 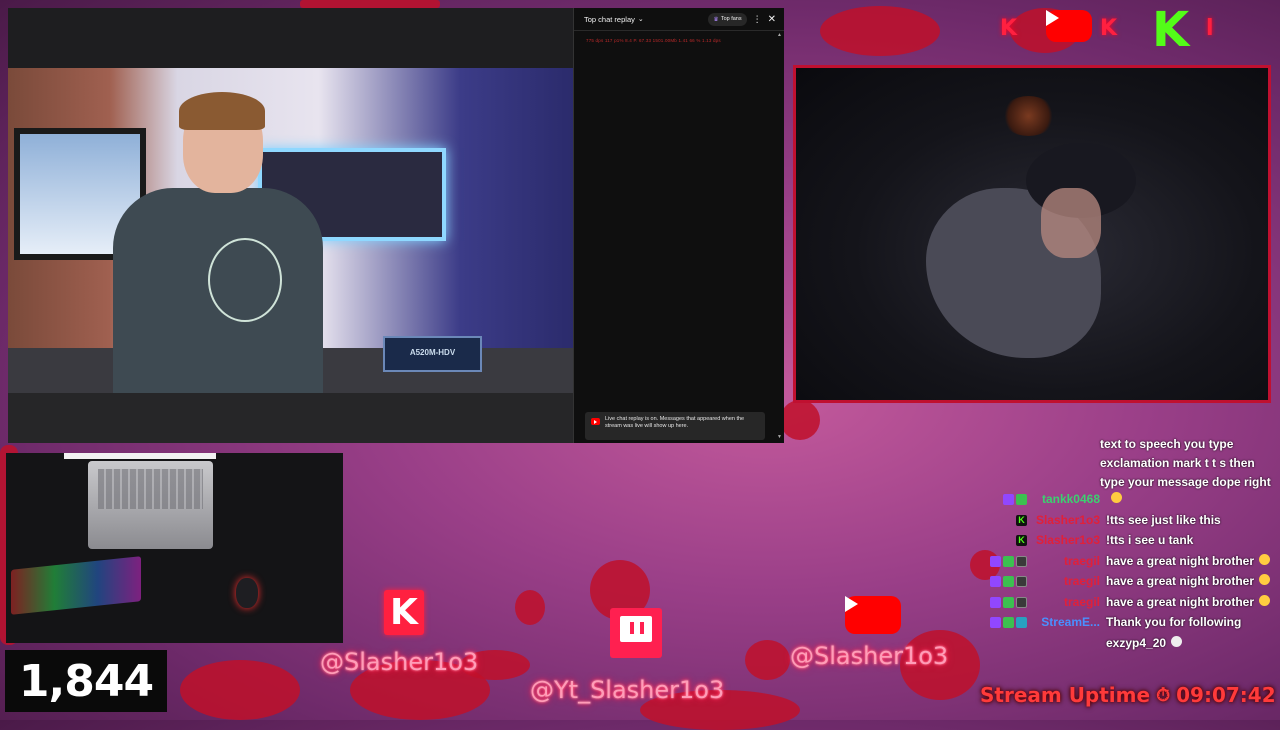 I want to click on viewer-count: 1,844, so click(x=86, y=681).